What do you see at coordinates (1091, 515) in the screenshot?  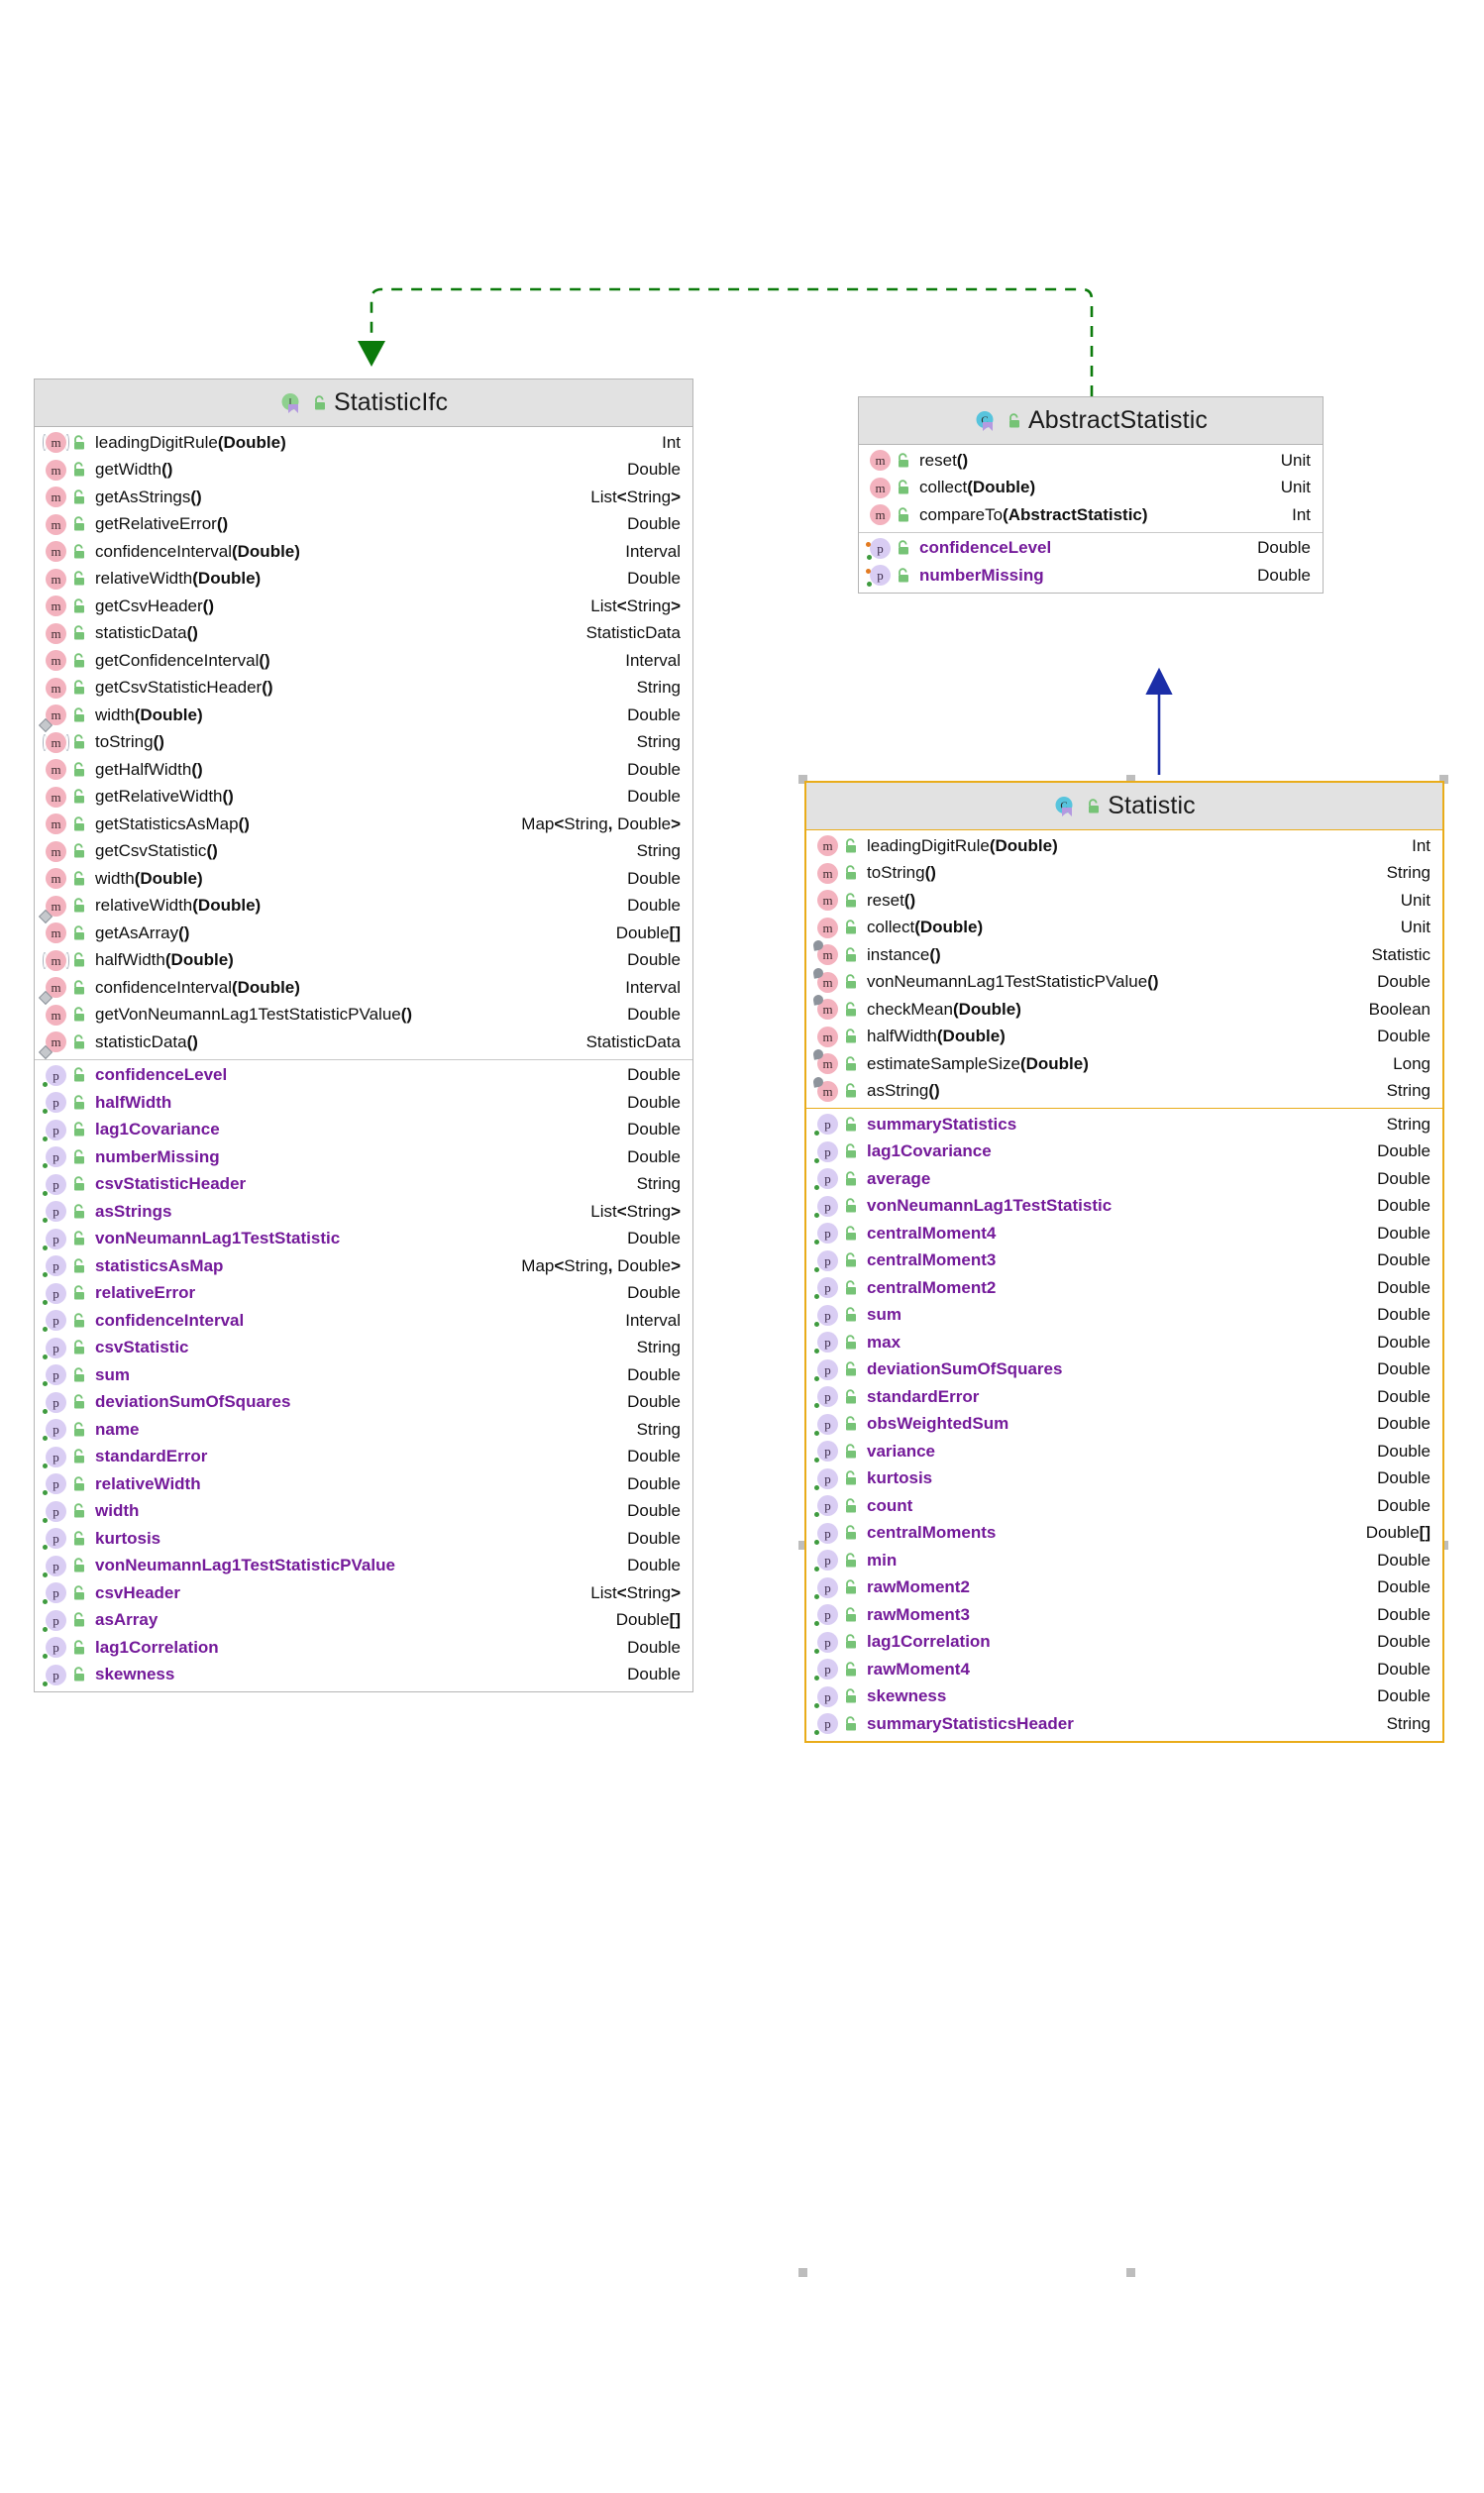 I see `method-row: m compareTo(AbstractStatistic) Int` at bounding box center [1091, 515].